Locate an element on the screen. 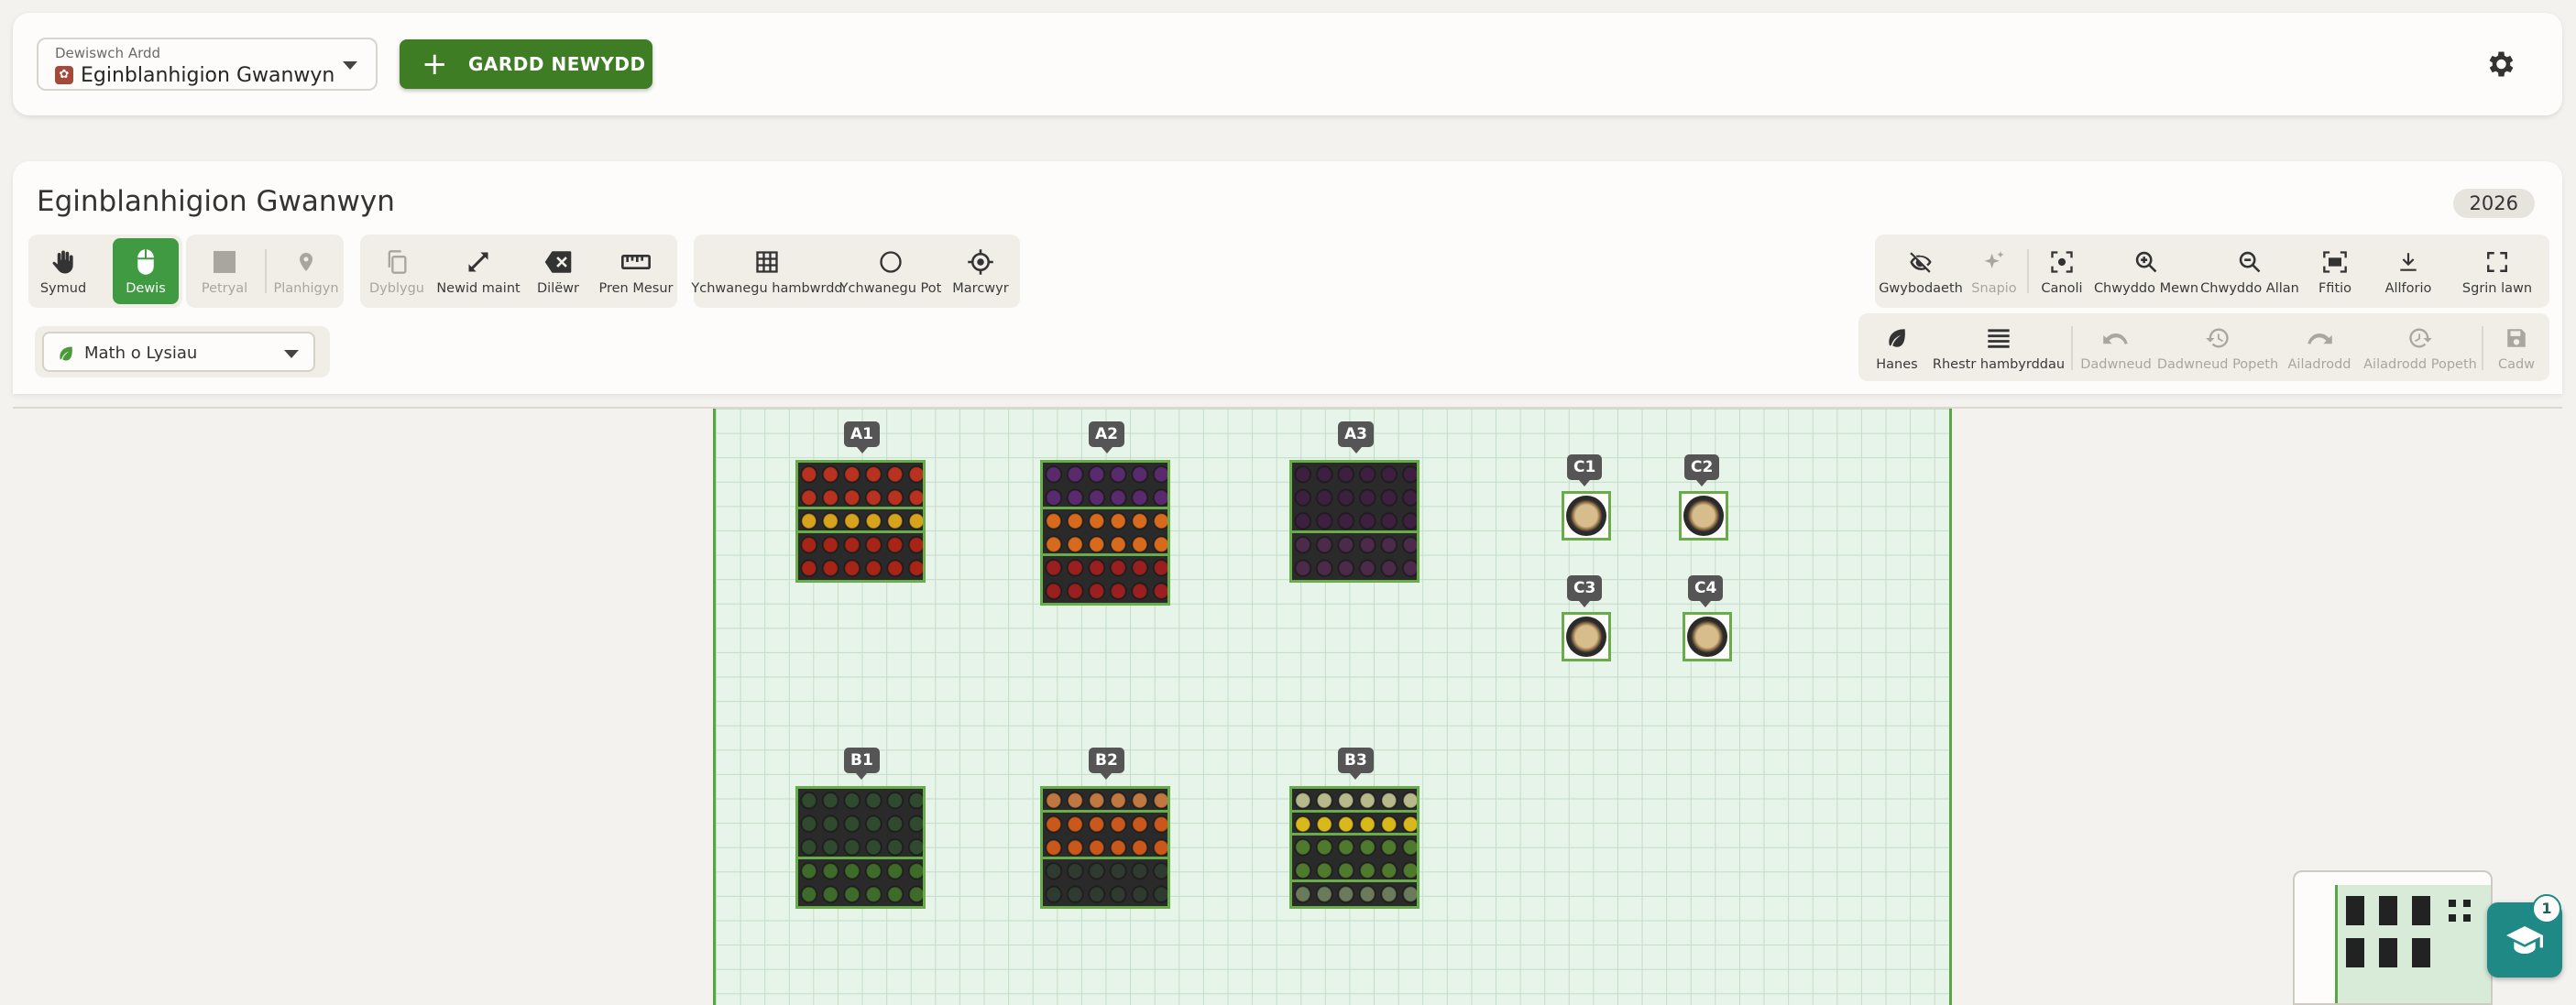 The image size is (2576, 1005). pot-c2 is located at coordinates (1703, 516).